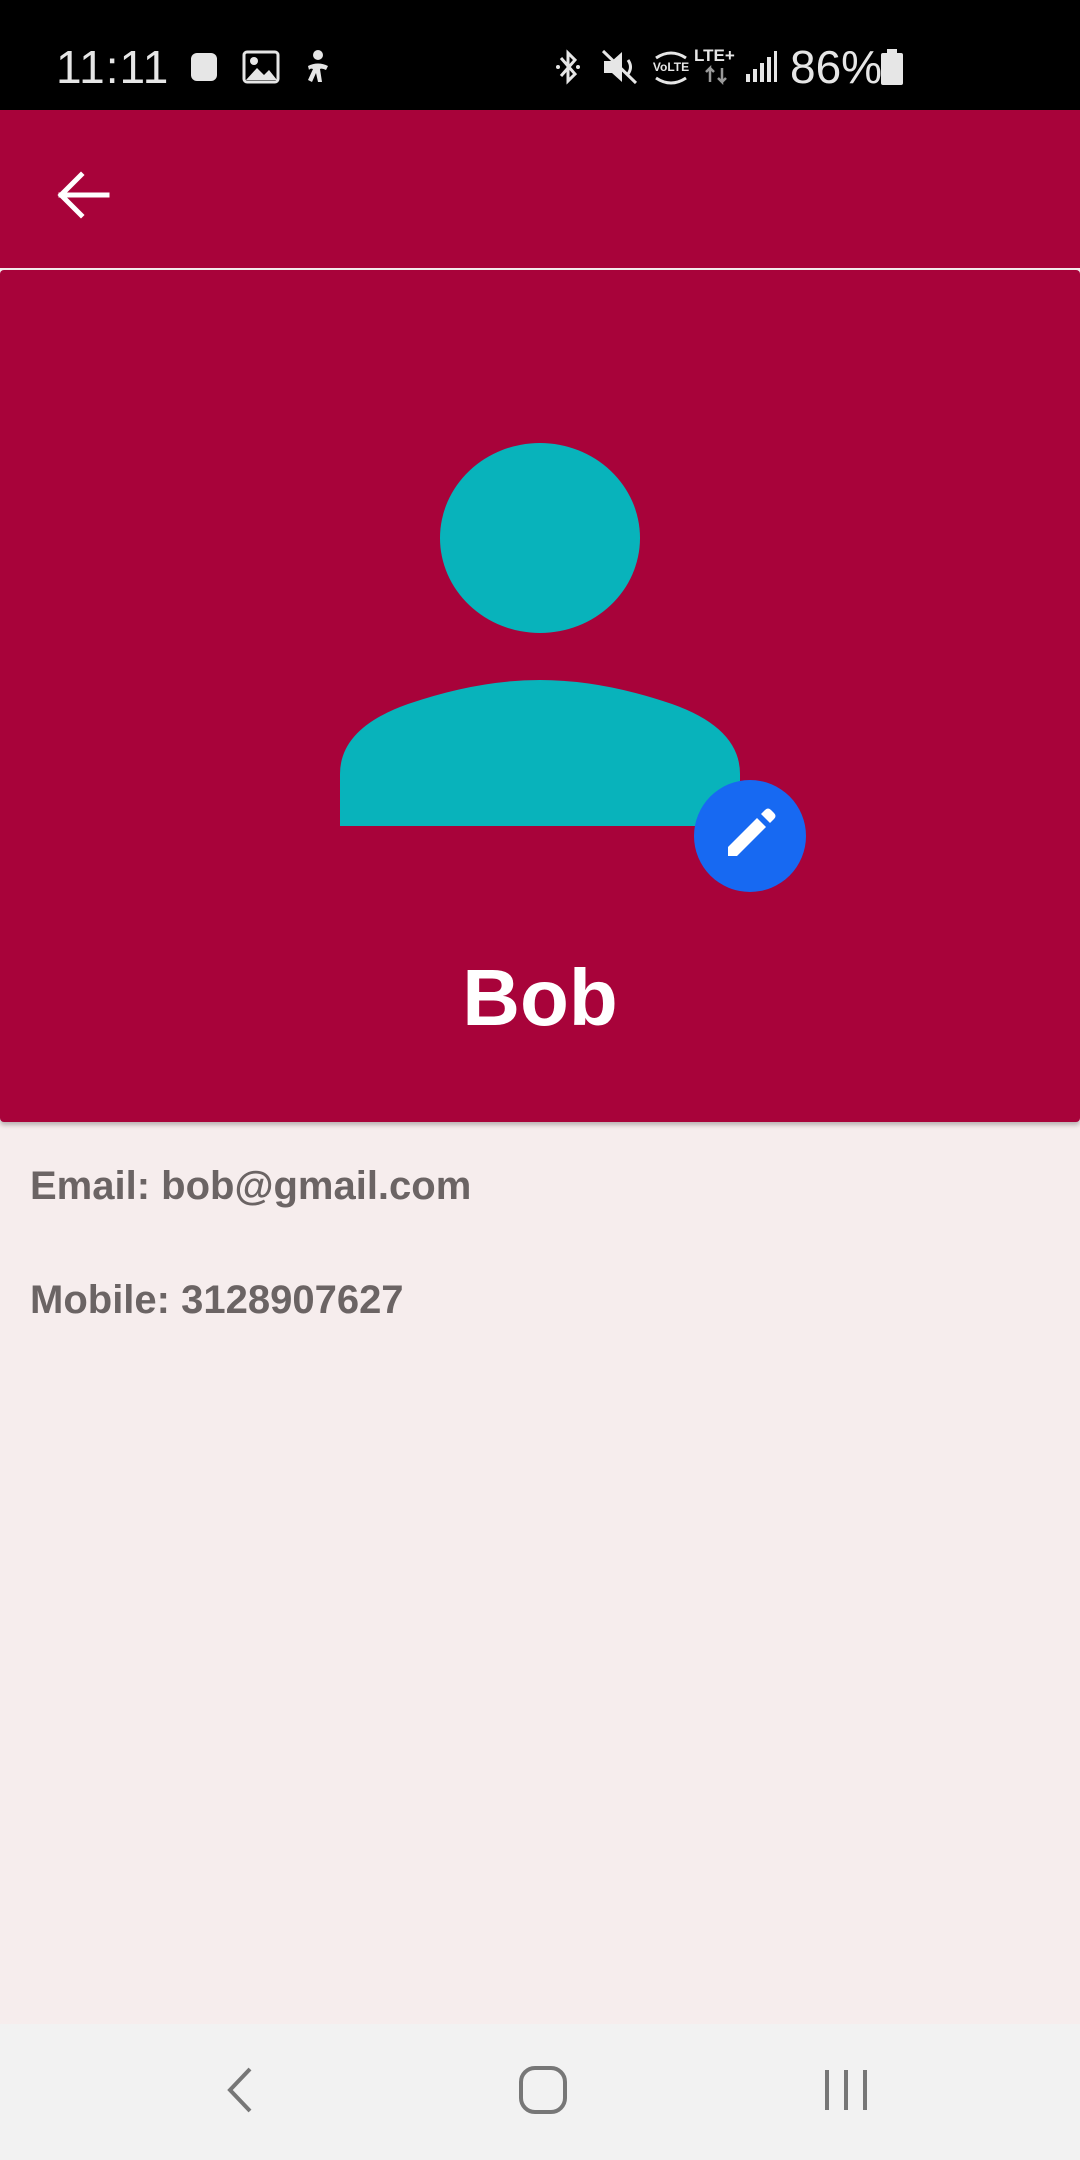  I want to click on nav-home-button, so click(543, 2092).